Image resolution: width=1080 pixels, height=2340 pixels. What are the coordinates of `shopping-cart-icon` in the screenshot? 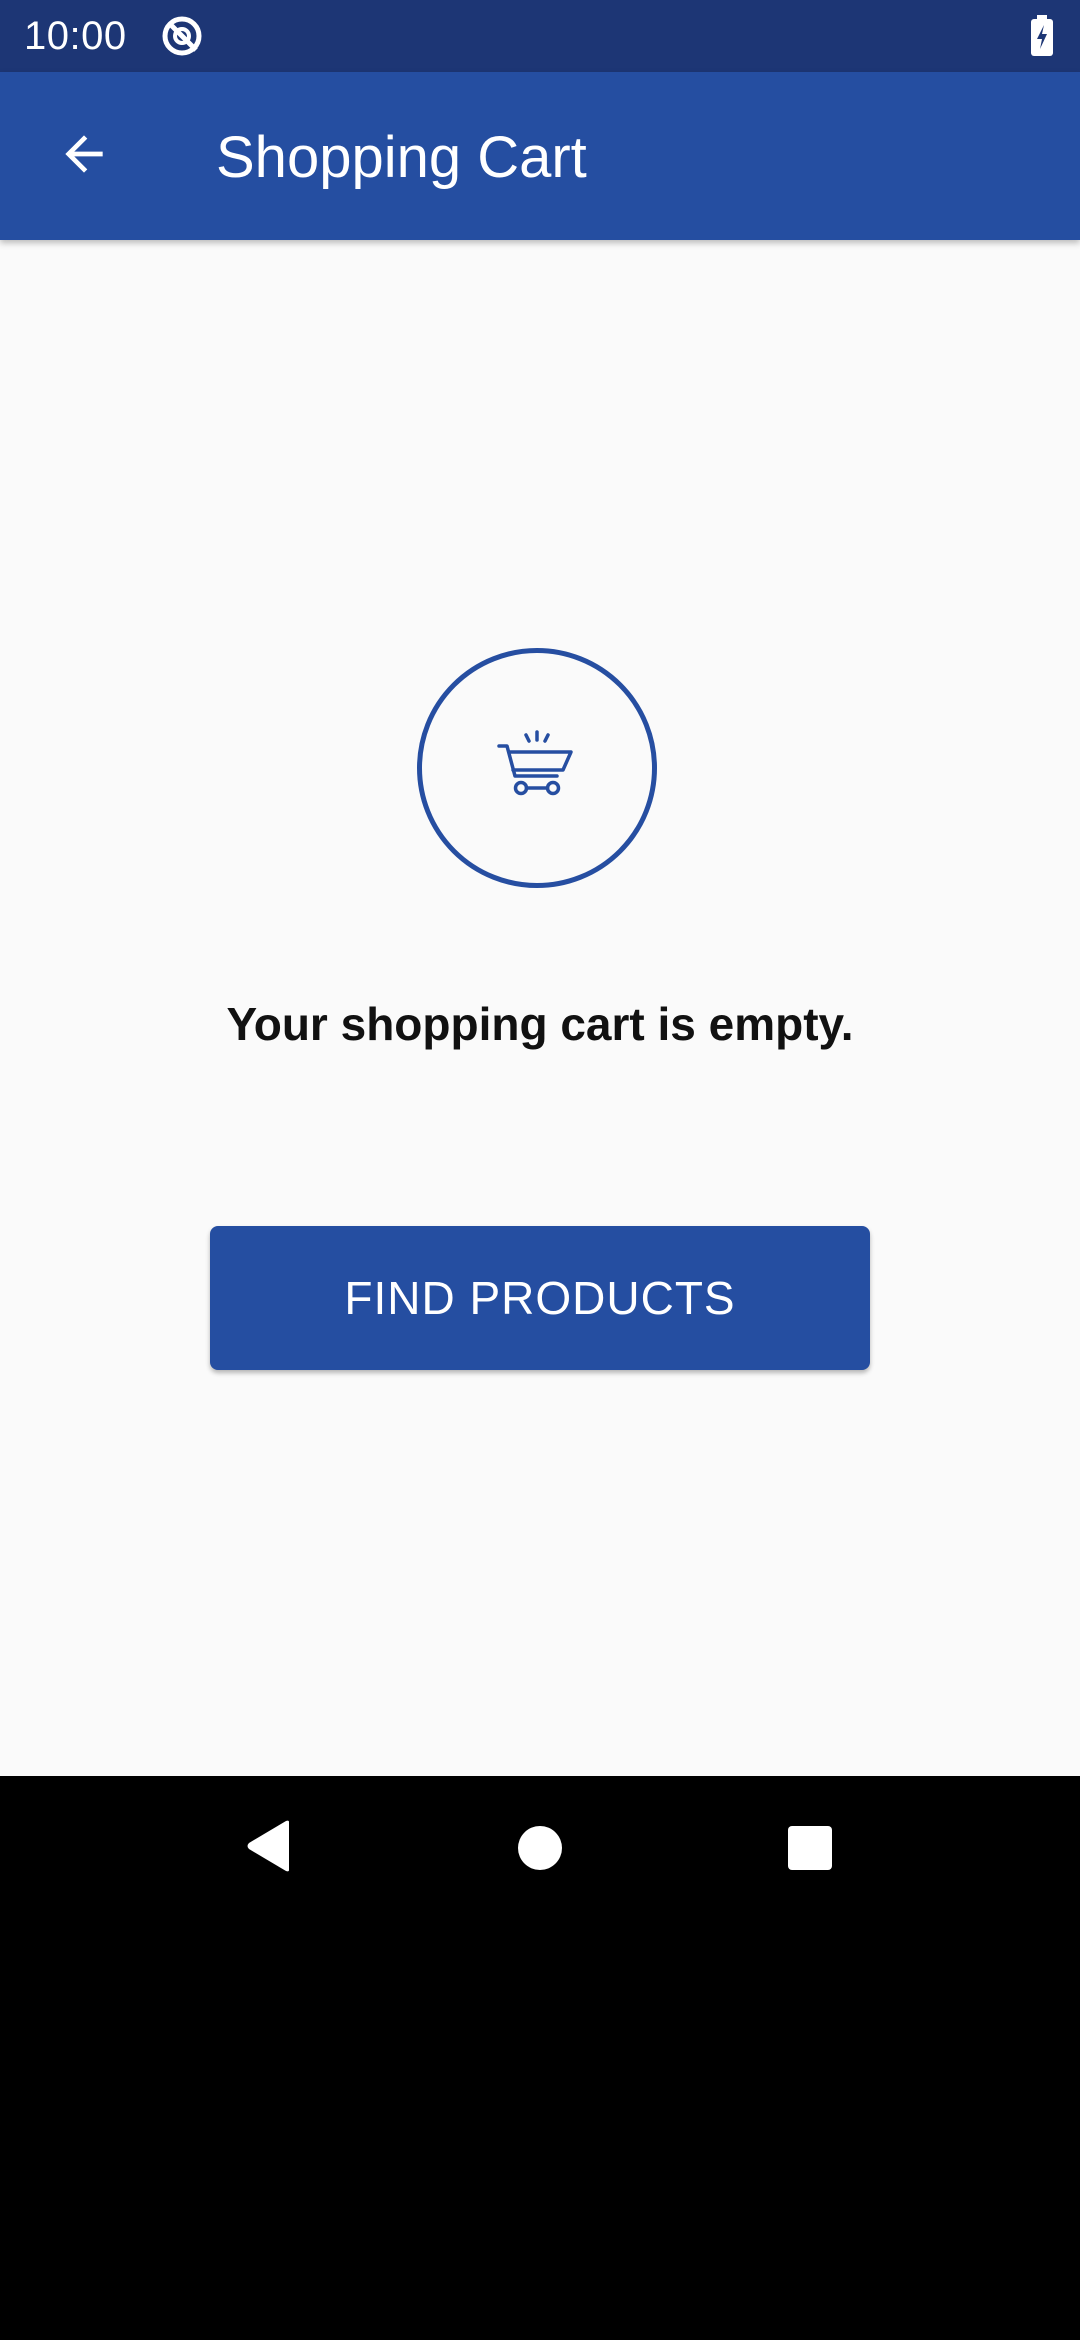 It's located at (537, 768).